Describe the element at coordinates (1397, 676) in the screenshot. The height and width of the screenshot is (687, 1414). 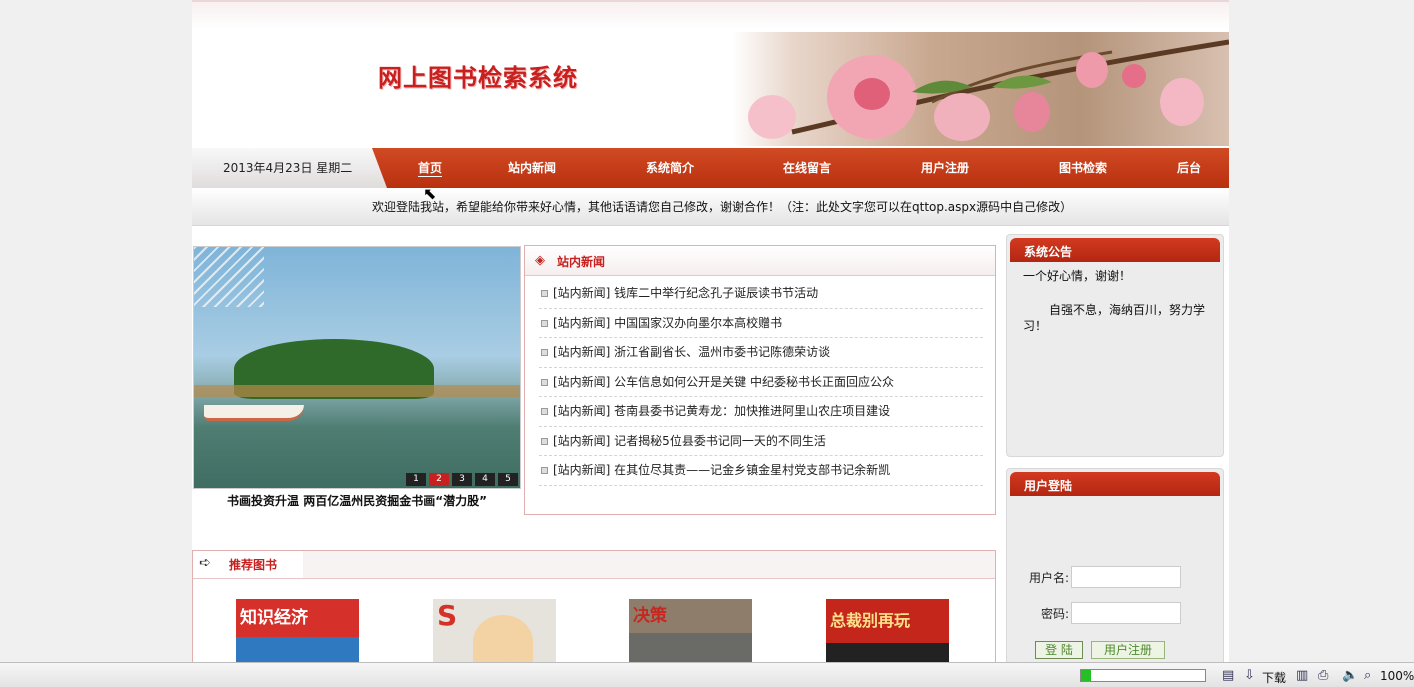
I see `zoom-level: 100%` at that location.